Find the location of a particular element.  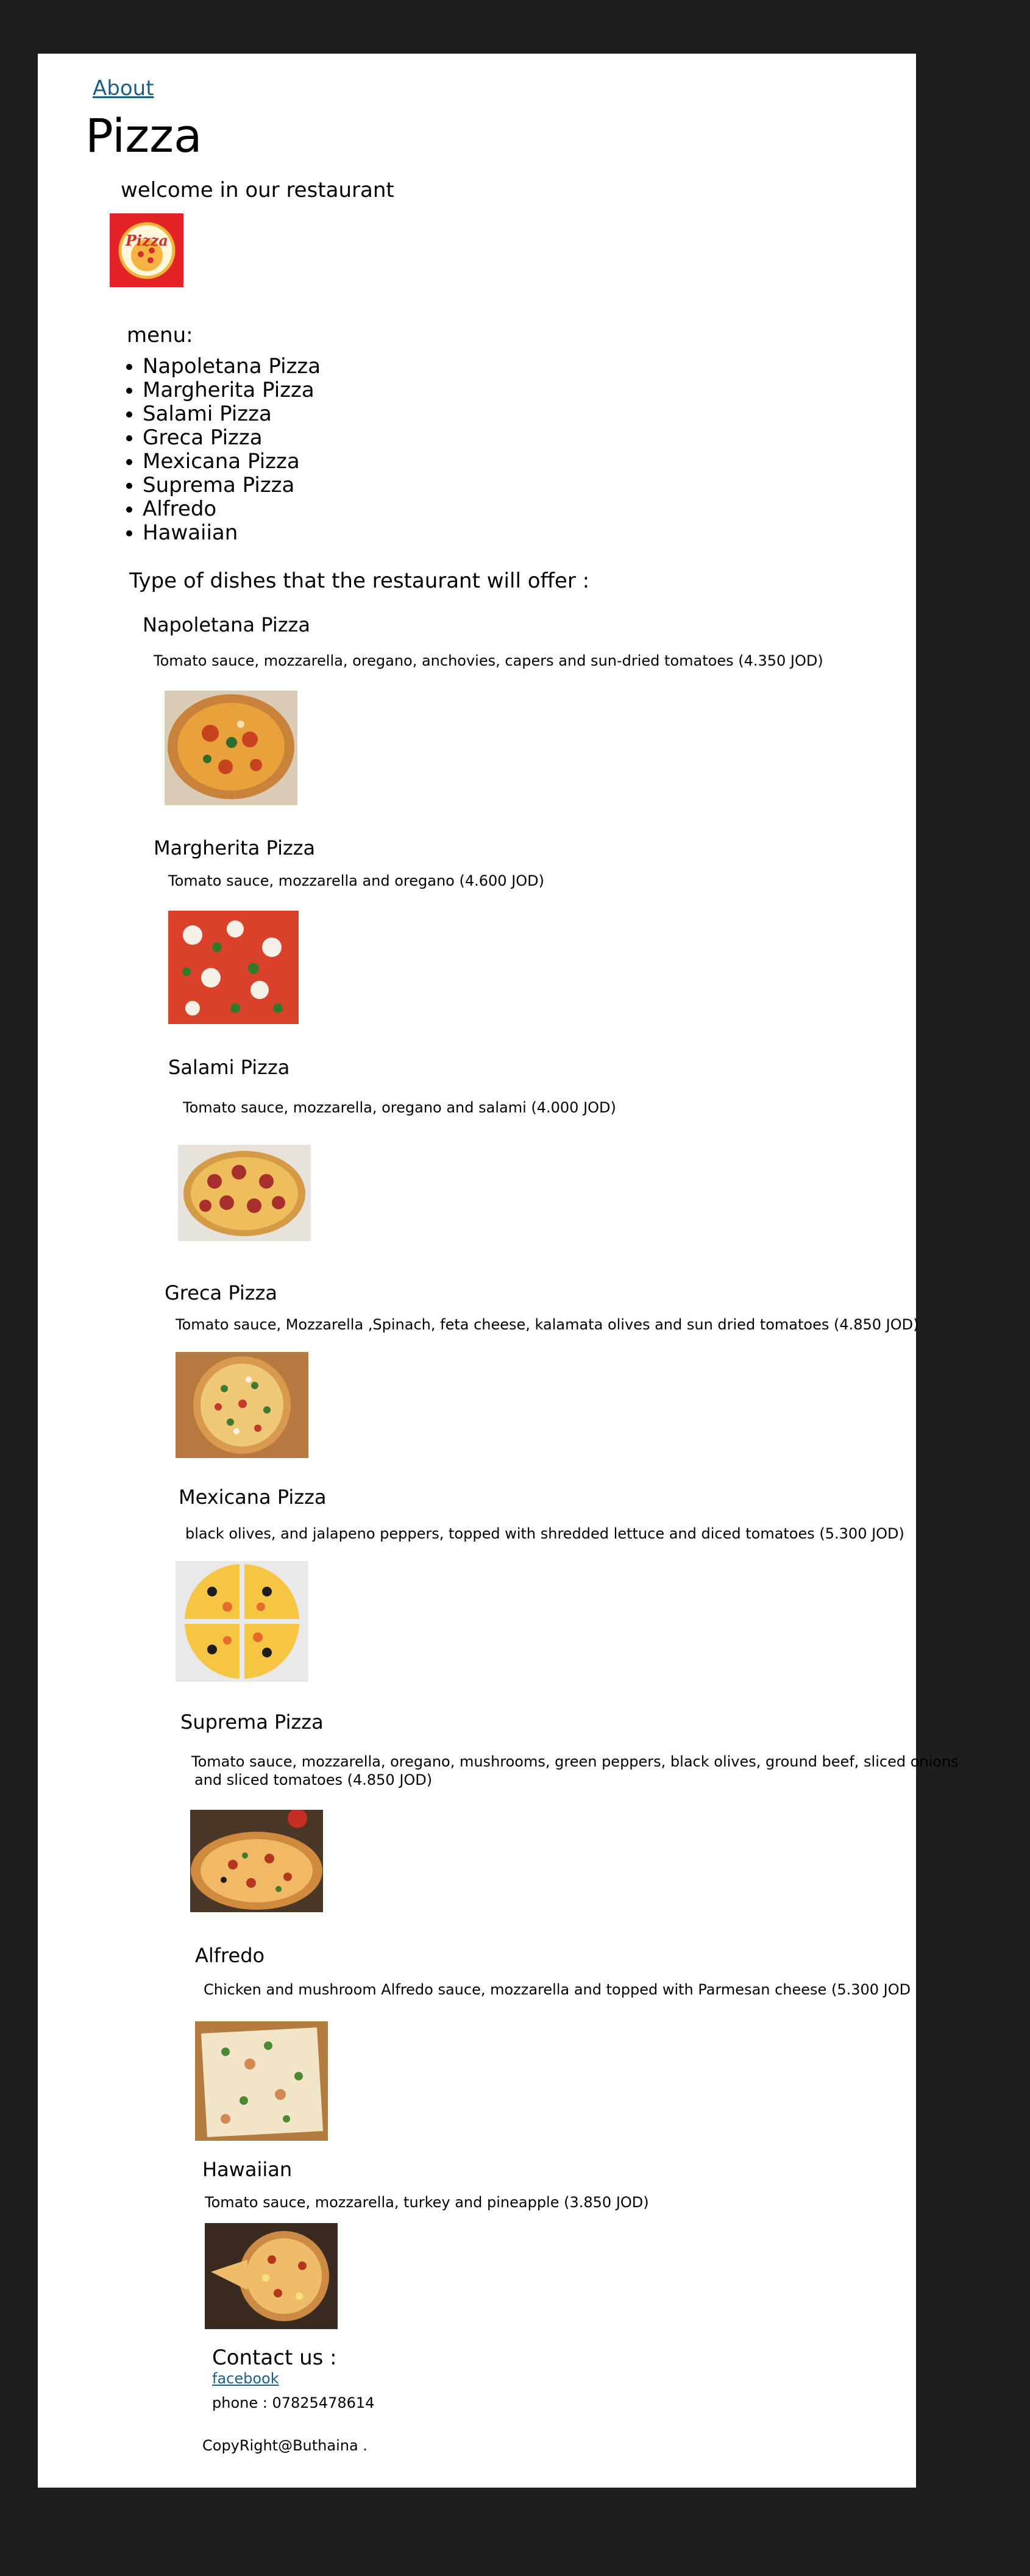

margherita-pizza-image is located at coordinates (233, 967).